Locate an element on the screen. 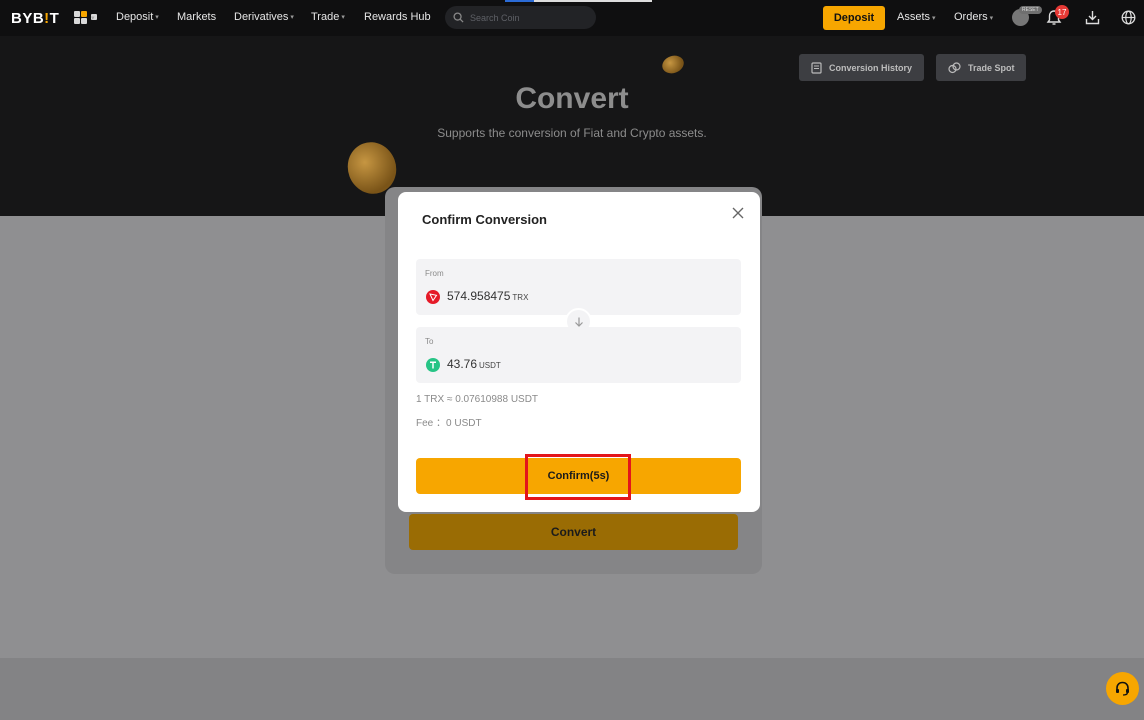 This screenshot has width=1144, height=720. from-amount: 574.958475 TRX is located at coordinates (487, 296).